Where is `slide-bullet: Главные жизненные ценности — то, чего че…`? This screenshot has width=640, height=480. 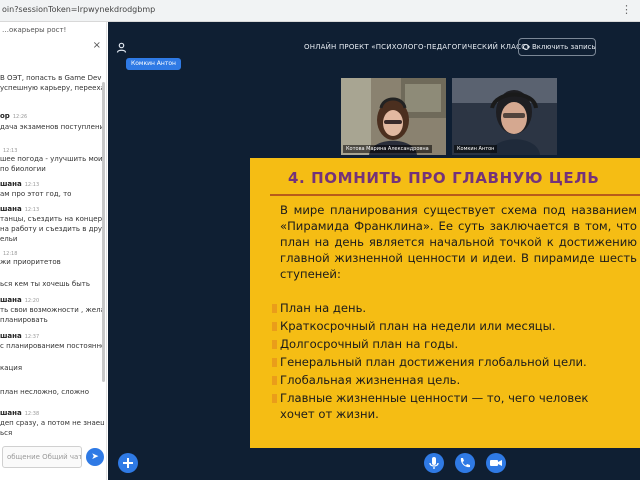 slide-bullet: Главные жизненные ценности — то, чего че… is located at coordinates (430, 398).